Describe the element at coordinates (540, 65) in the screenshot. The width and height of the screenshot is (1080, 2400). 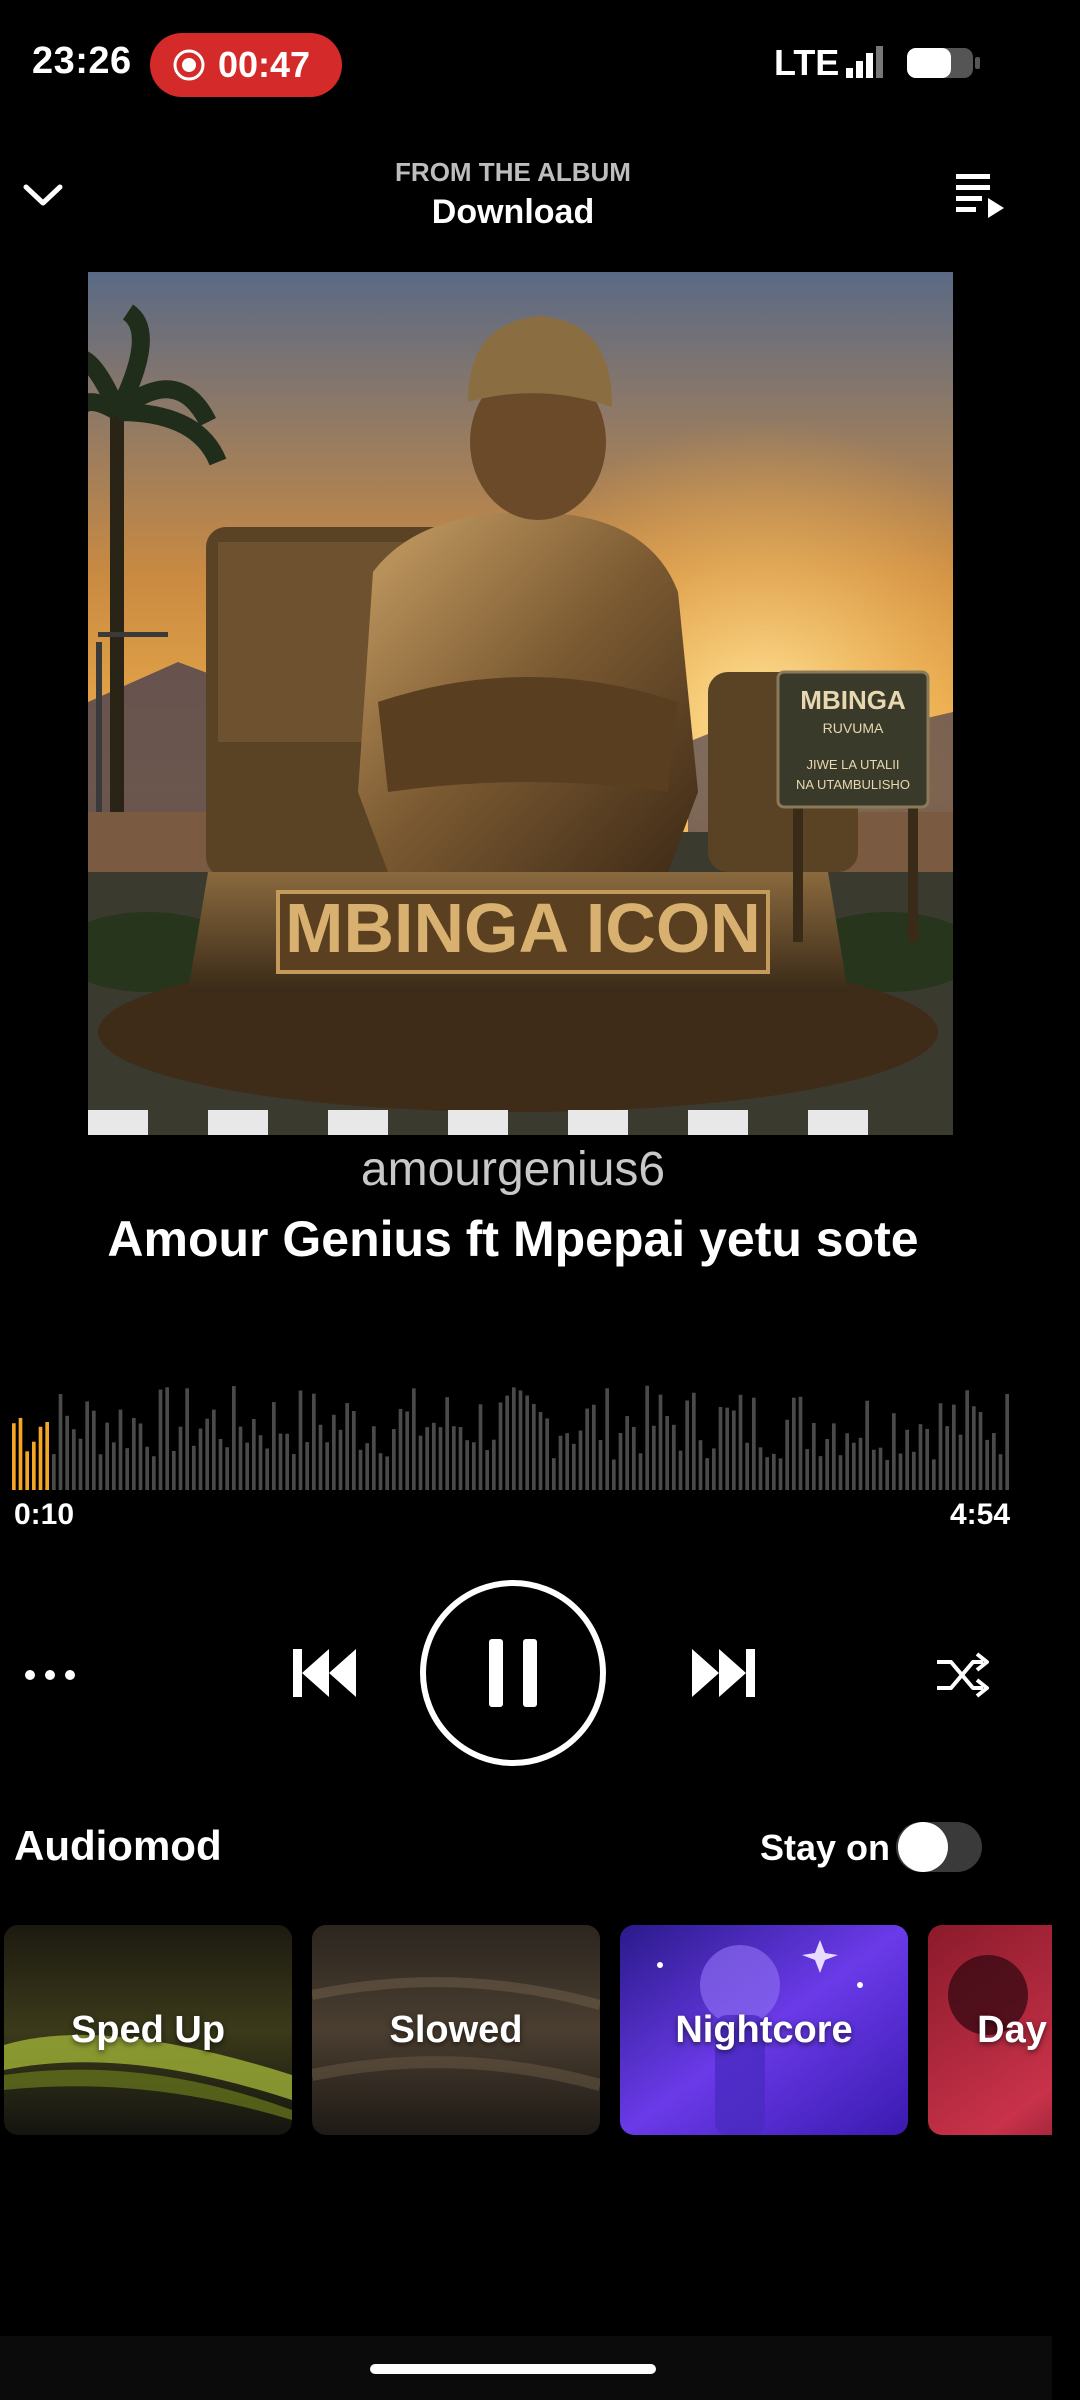
I see `status-bar: 23:26 00:47 LTE` at that location.